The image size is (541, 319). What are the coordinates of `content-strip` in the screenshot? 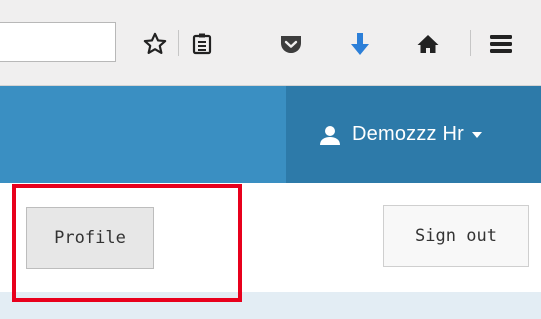 It's located at (270, 305).